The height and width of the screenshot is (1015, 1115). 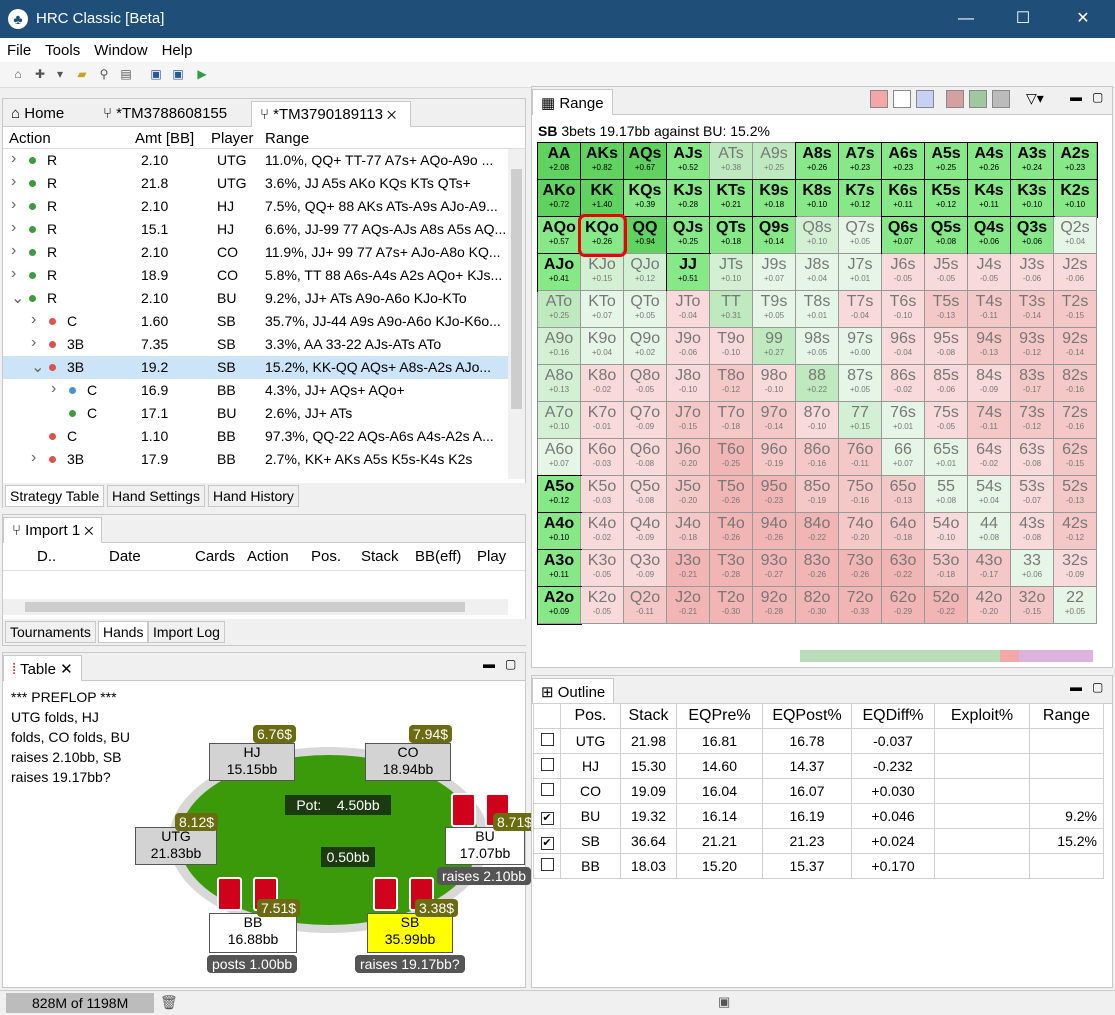 I want to click on hand-cell: 96o -0.19, so click(x=774, y=457).